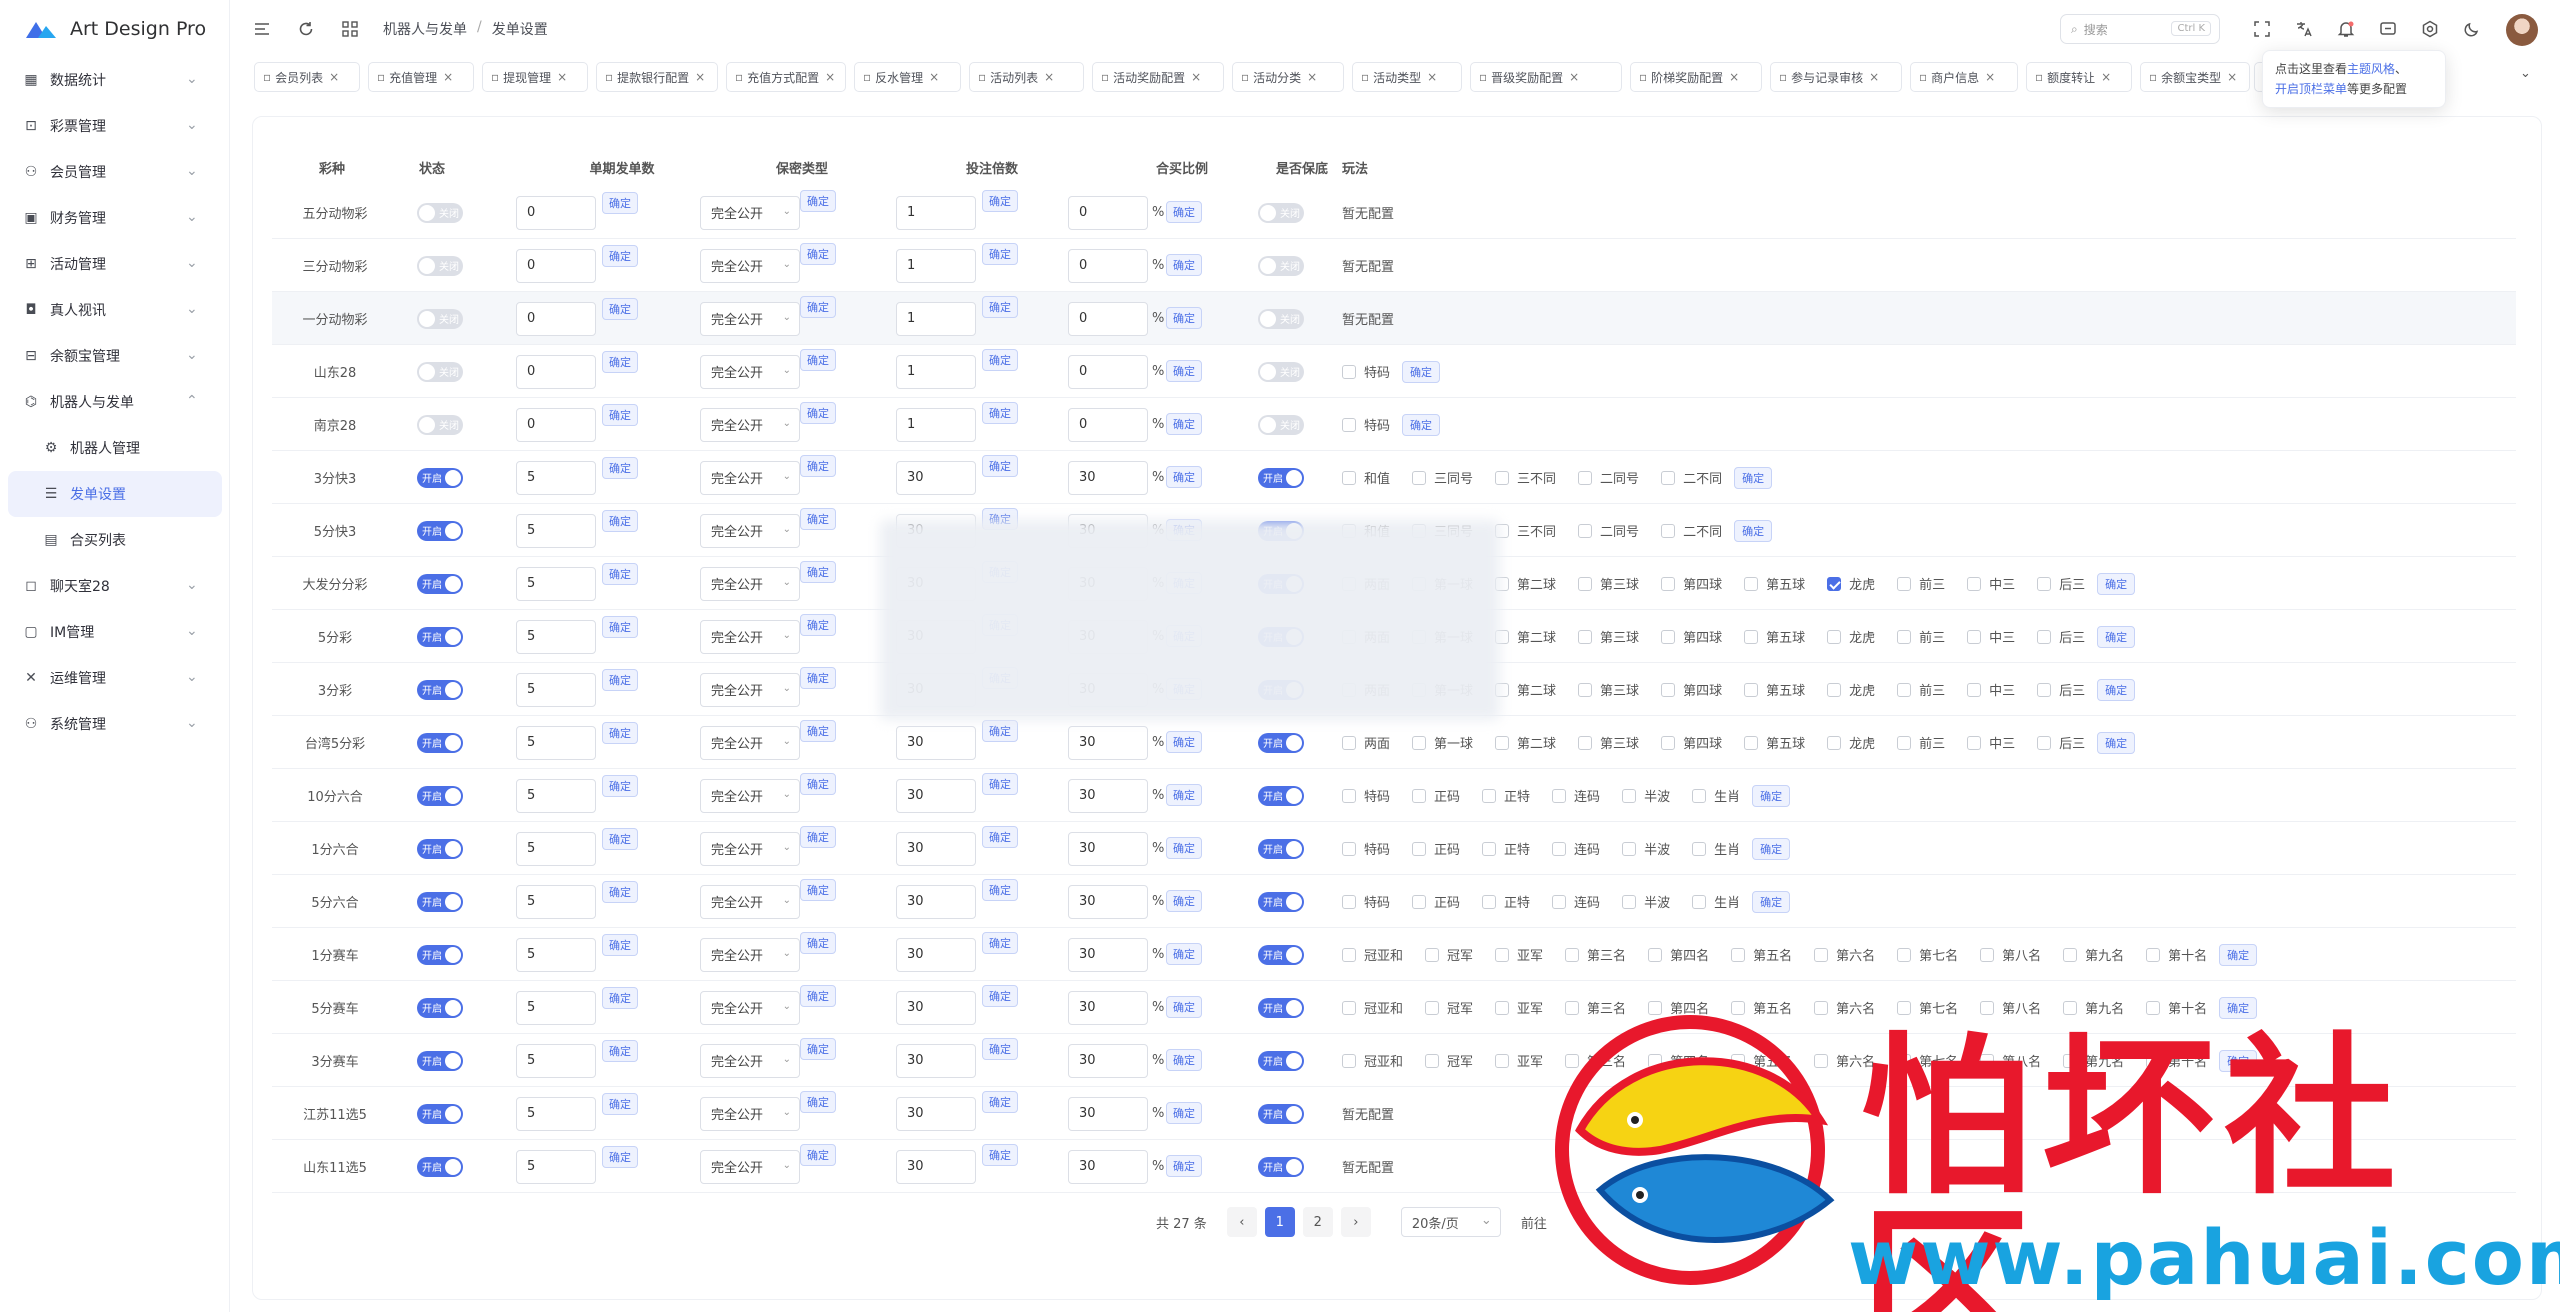 This screenshot has height=1312, width=2560. I want to click on tab-10: ▫ 晋级奖励配置 ×, so click(1546, 77).